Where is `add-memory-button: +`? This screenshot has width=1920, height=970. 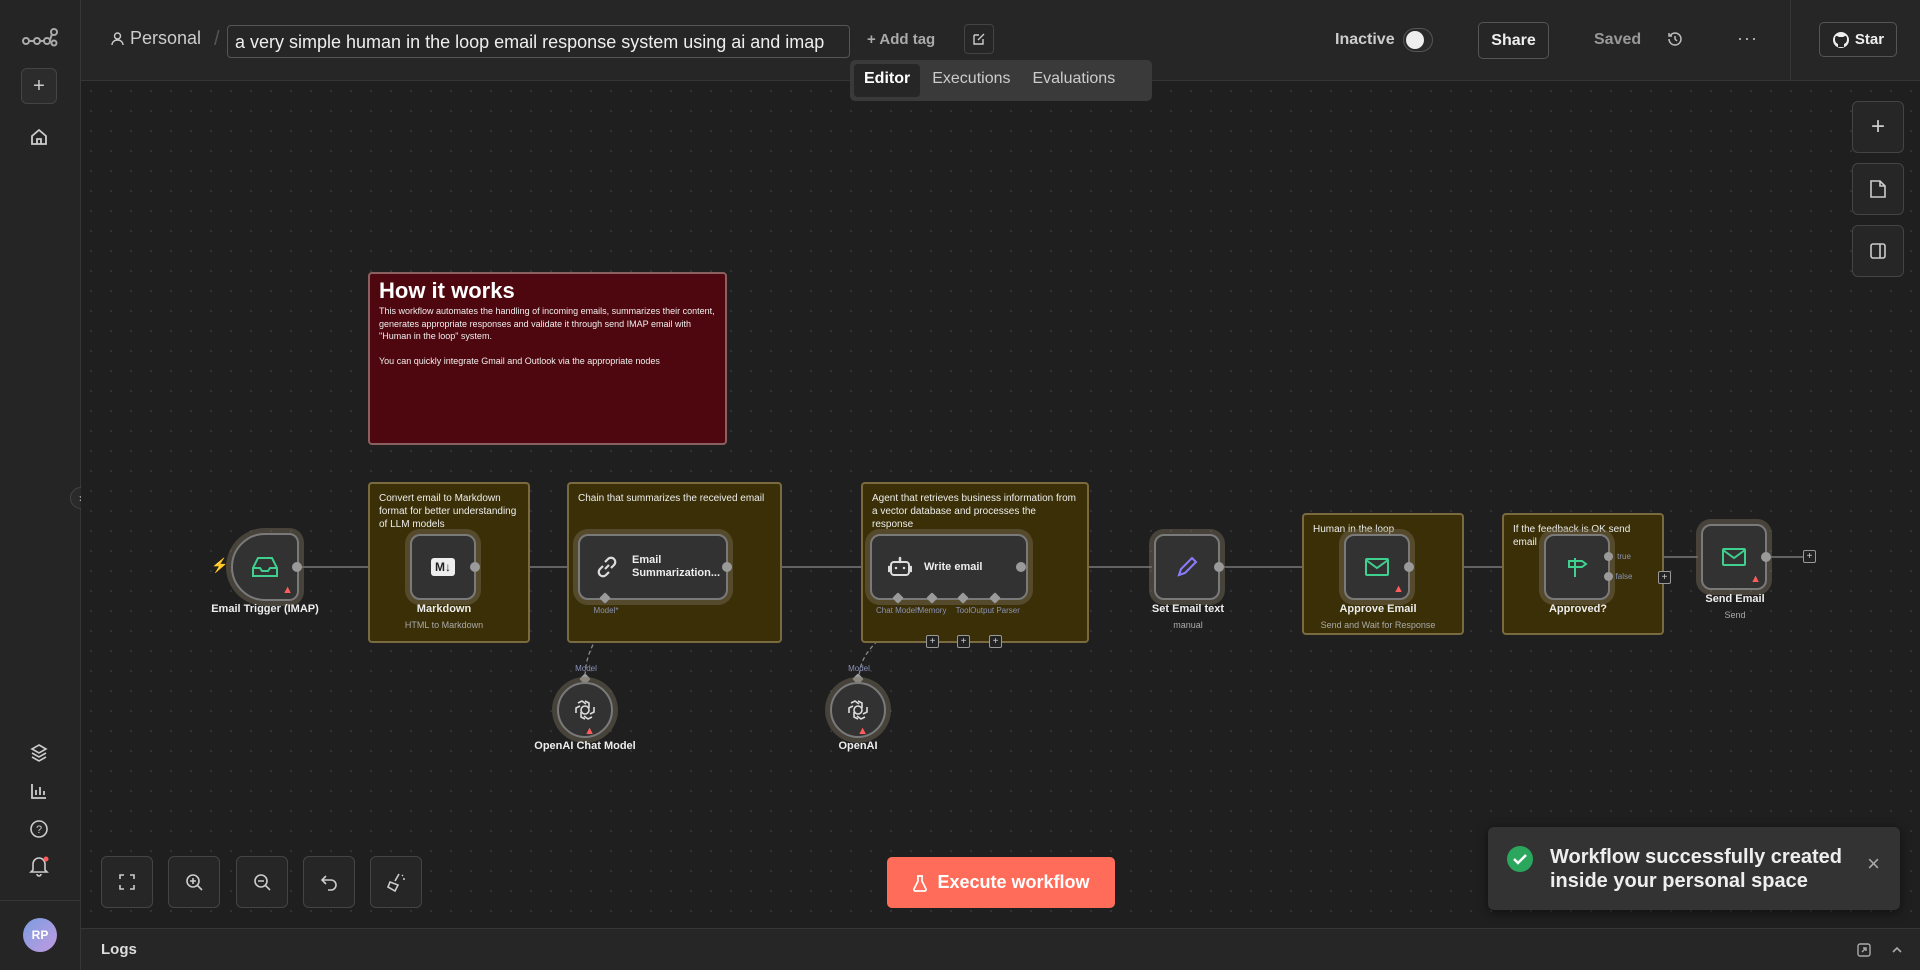
add-memory-button: + is located at coordinates (932, 641).